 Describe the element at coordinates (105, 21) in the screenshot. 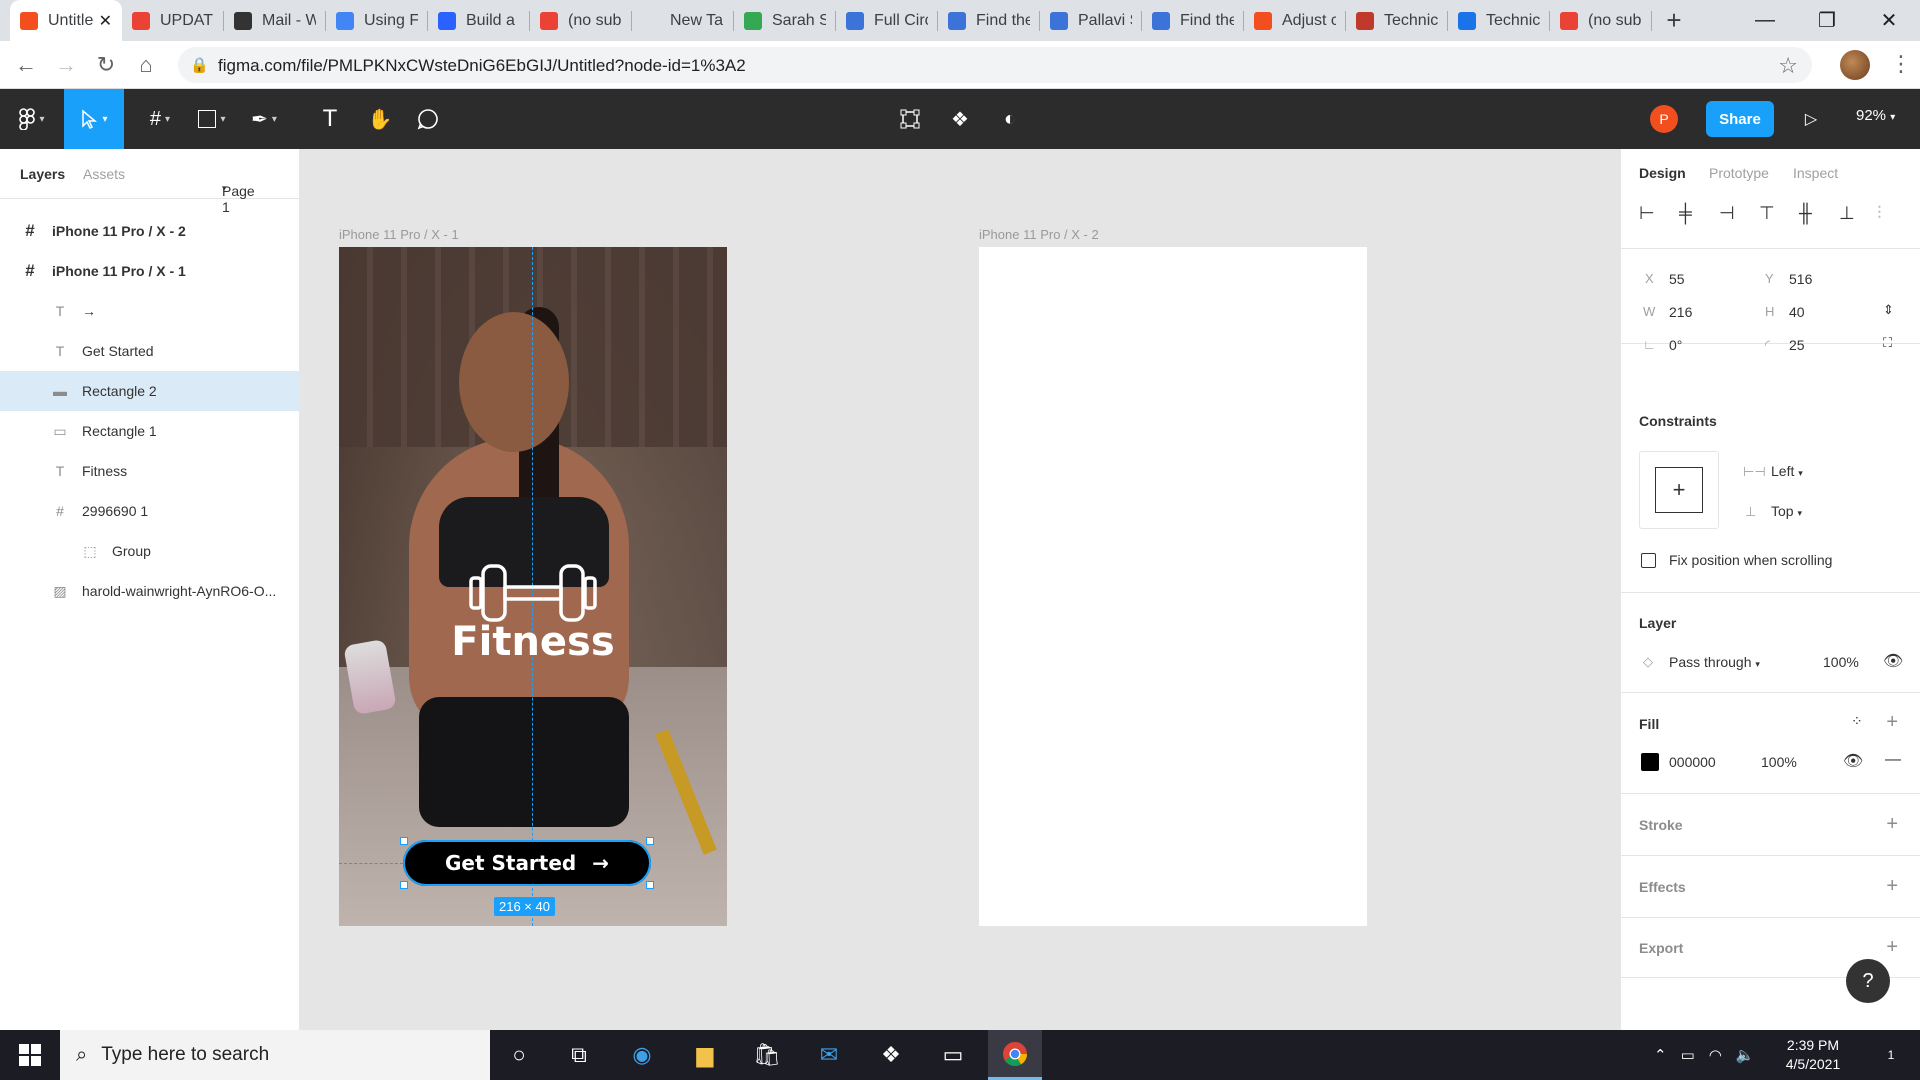

I see `close-tab-icon: ✕` at that location.